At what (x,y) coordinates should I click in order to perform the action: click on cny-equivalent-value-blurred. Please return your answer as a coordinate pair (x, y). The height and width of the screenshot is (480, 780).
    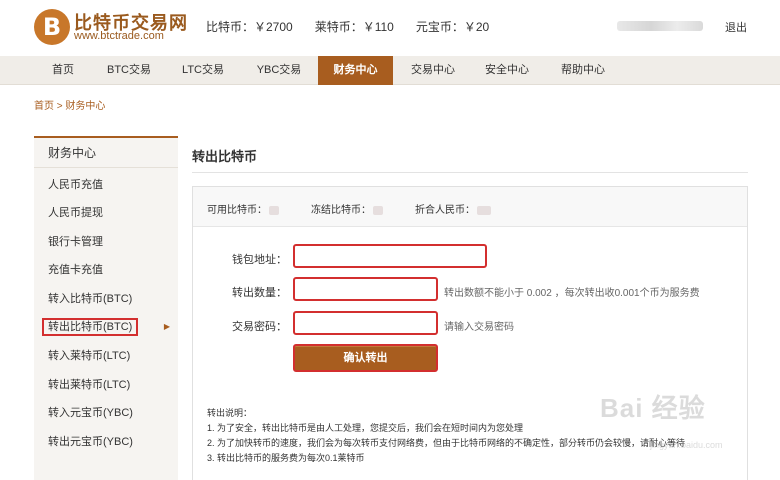
    Looking at the image, I should click on (484, 210).